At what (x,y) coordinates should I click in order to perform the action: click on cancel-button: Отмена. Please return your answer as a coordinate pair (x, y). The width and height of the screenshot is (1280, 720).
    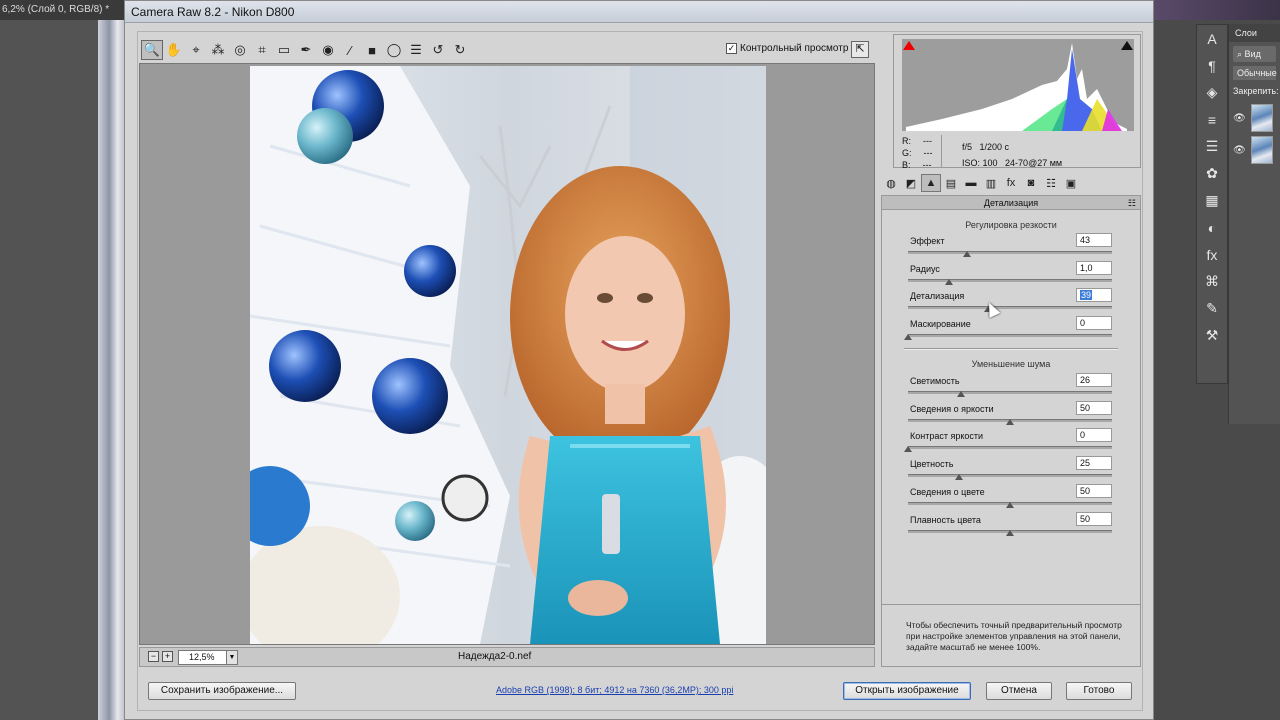
    Looking at the image, I should click on (1019, 691).